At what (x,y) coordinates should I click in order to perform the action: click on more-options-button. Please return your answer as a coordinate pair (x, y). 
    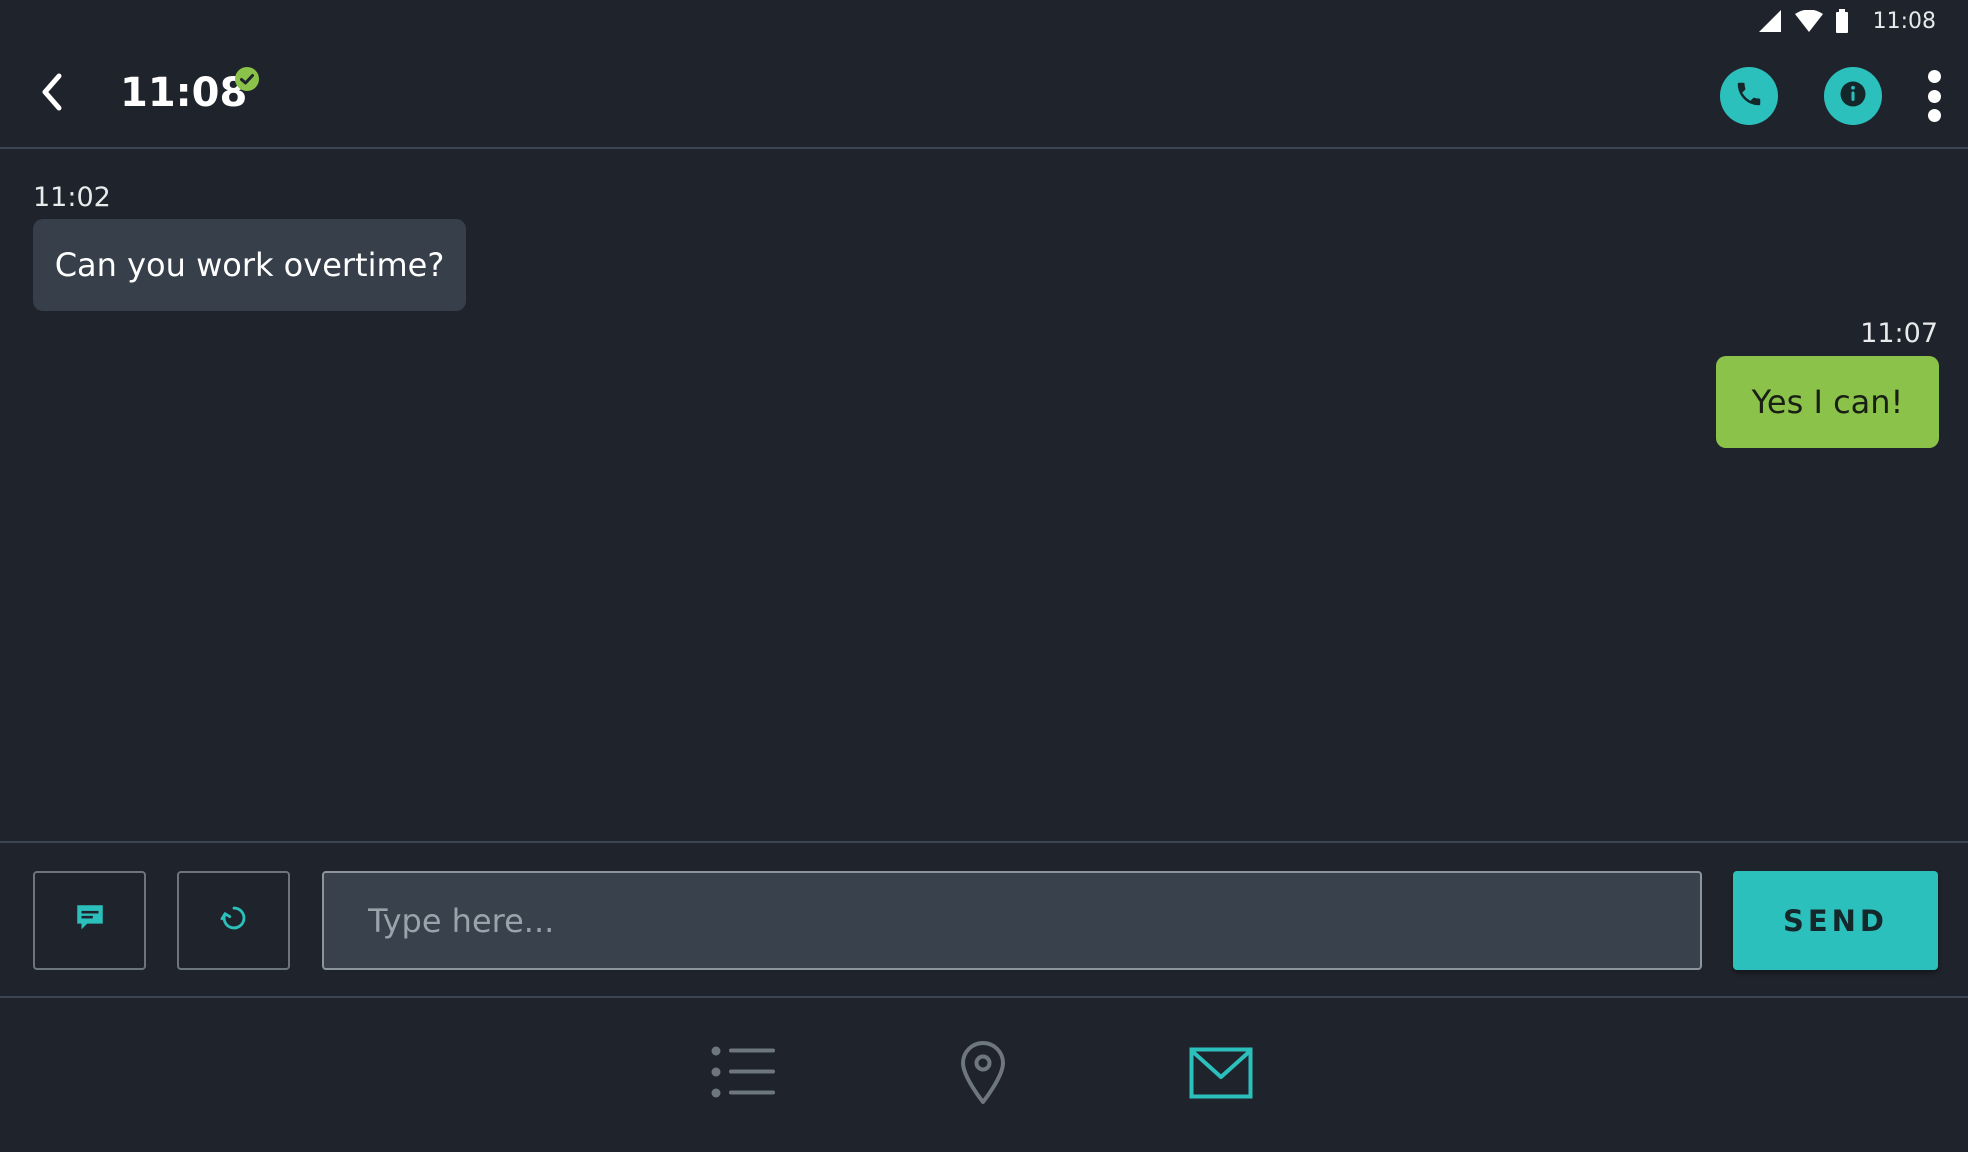
    Looking at the image, I should click on (1934, 96).